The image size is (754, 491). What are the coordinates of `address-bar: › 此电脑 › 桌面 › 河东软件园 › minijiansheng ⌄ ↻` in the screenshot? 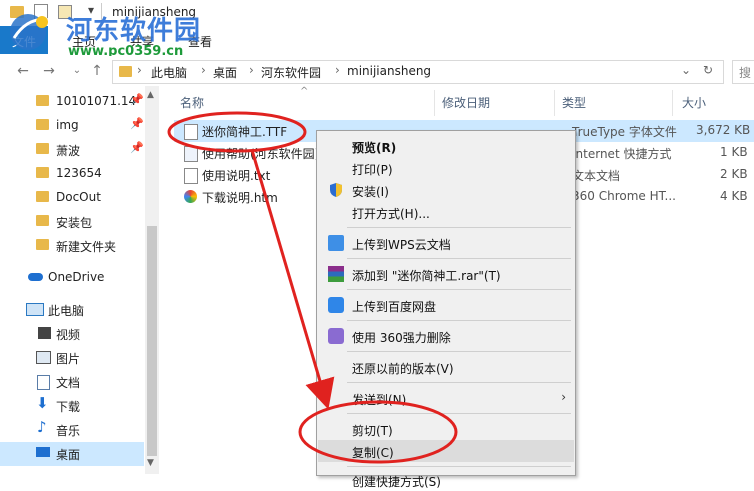 It's located at (418, 72).